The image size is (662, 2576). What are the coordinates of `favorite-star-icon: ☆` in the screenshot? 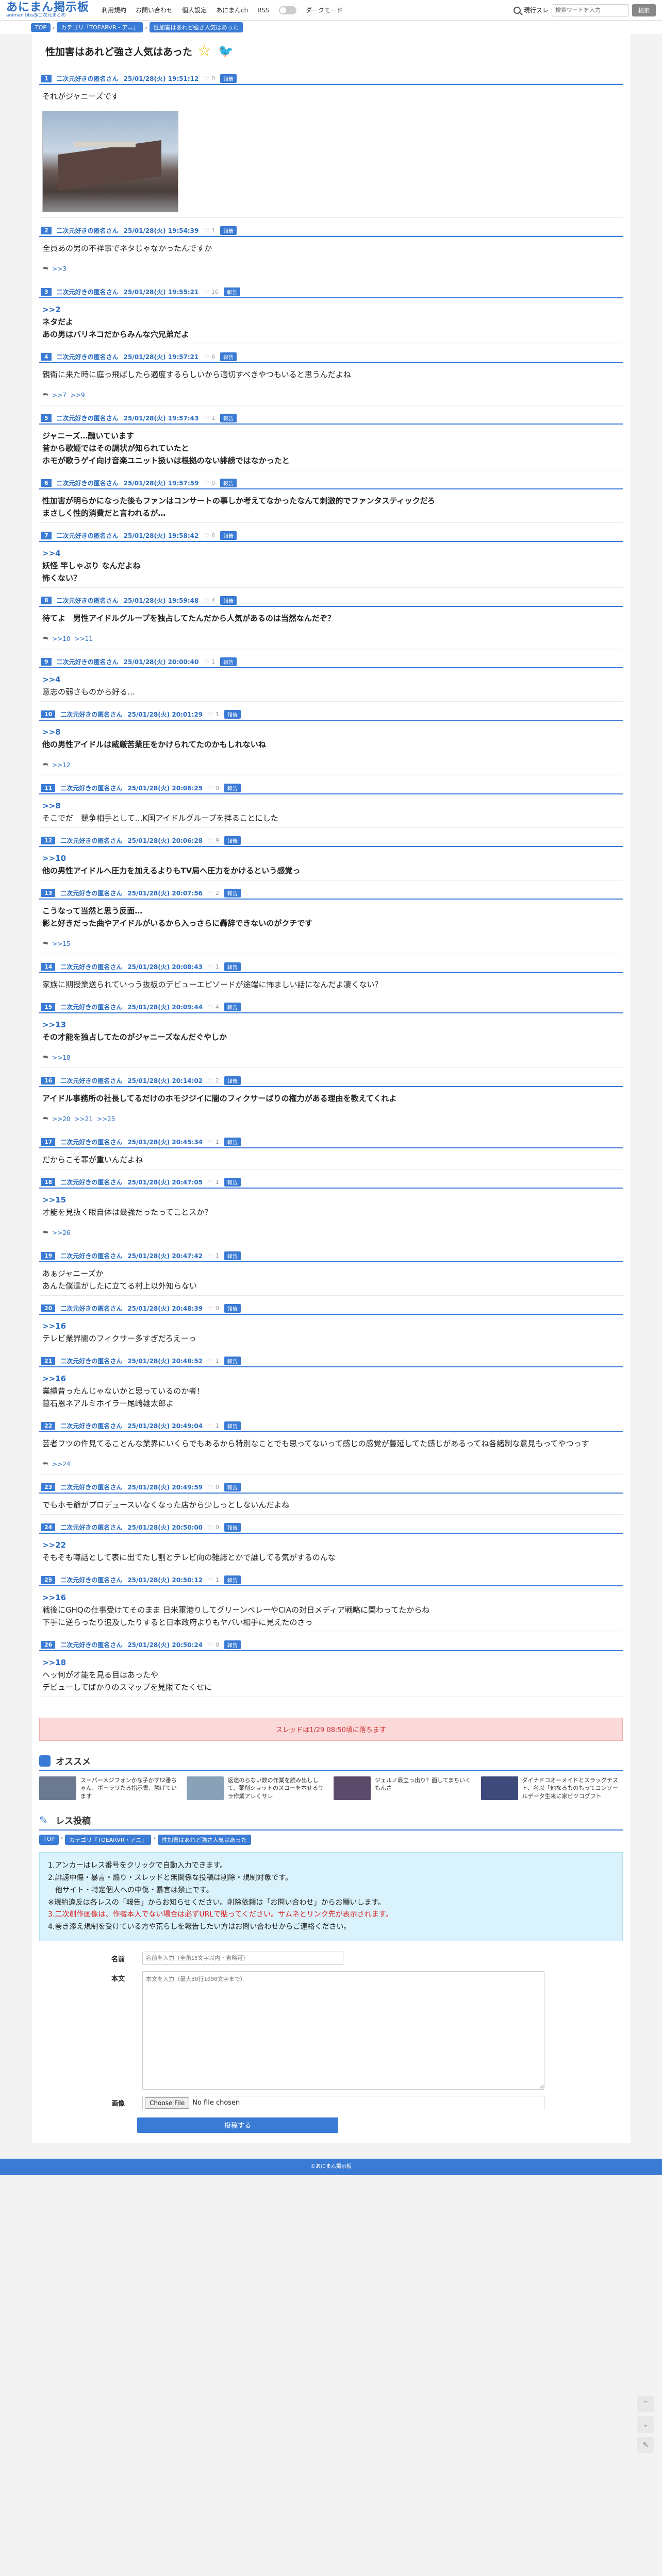 It's located at (205, 51).